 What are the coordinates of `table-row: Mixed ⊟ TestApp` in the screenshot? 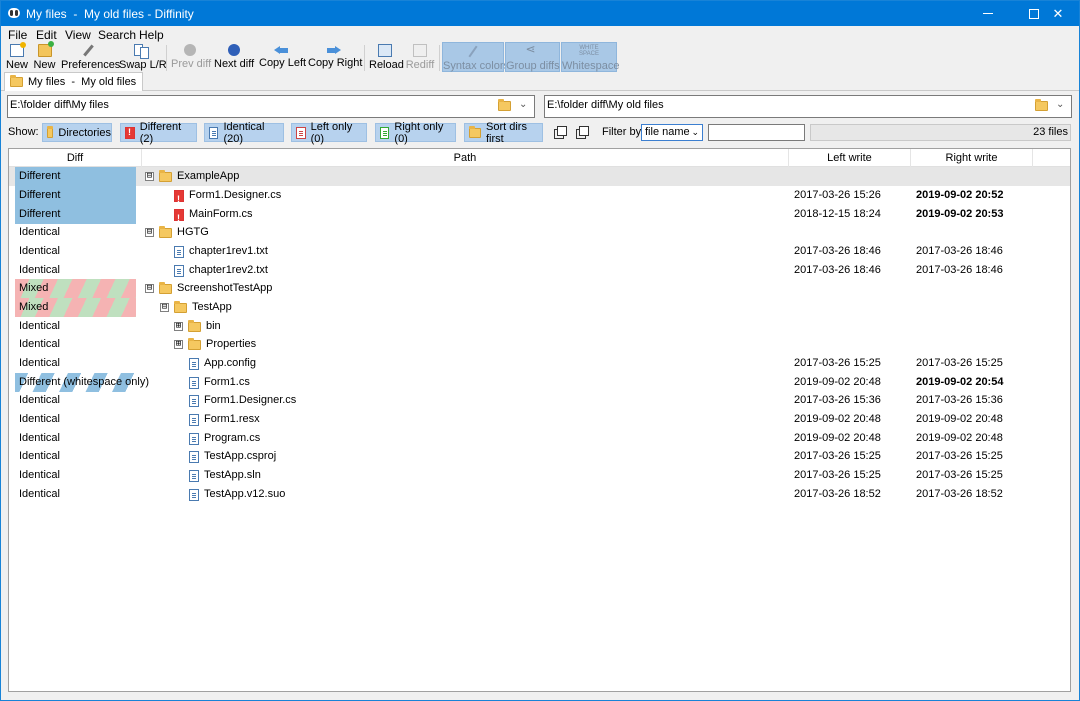 It's located at (539, 307).